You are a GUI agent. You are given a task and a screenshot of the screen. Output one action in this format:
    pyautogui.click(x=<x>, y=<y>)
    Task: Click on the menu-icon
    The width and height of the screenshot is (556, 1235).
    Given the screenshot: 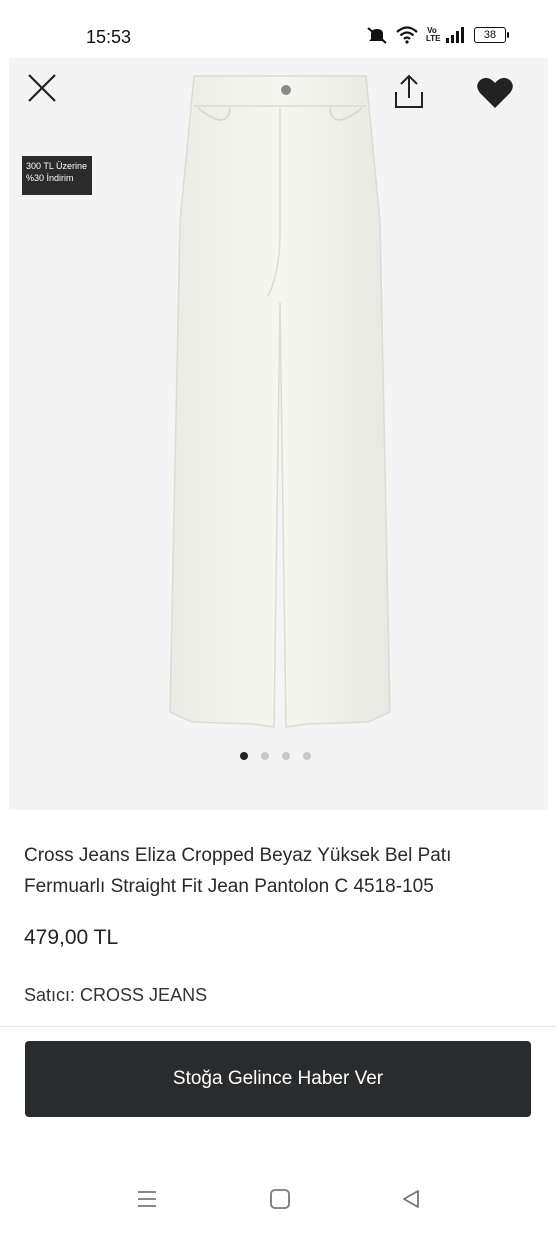 What is the action you would take?
    pyautogui.click(x=147, y=1199)
    